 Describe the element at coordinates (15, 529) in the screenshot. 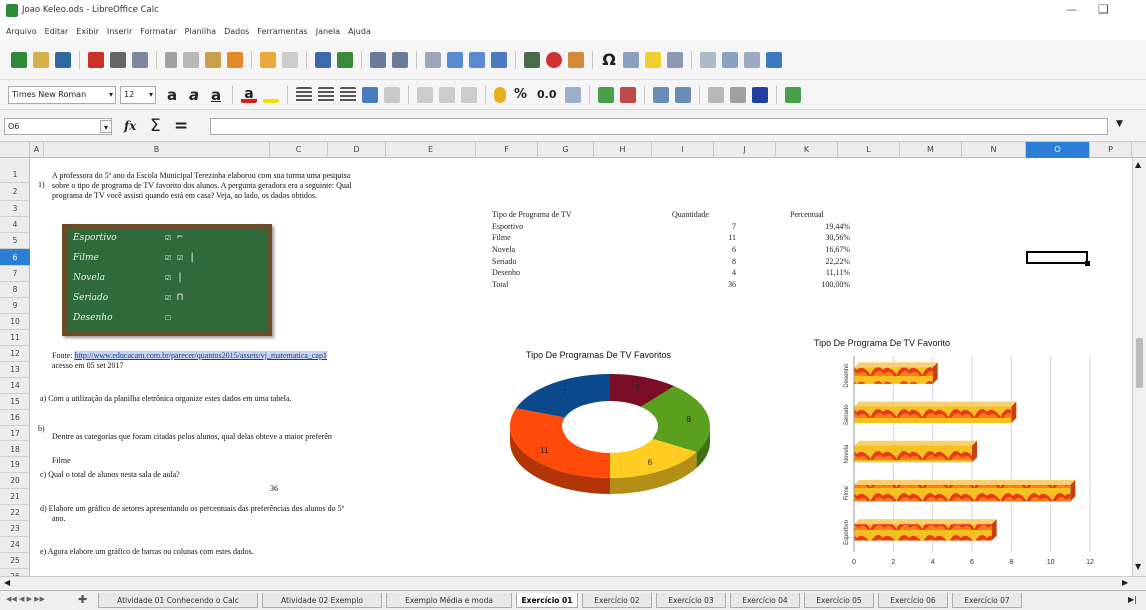

I see `row-header: 23` at that location.